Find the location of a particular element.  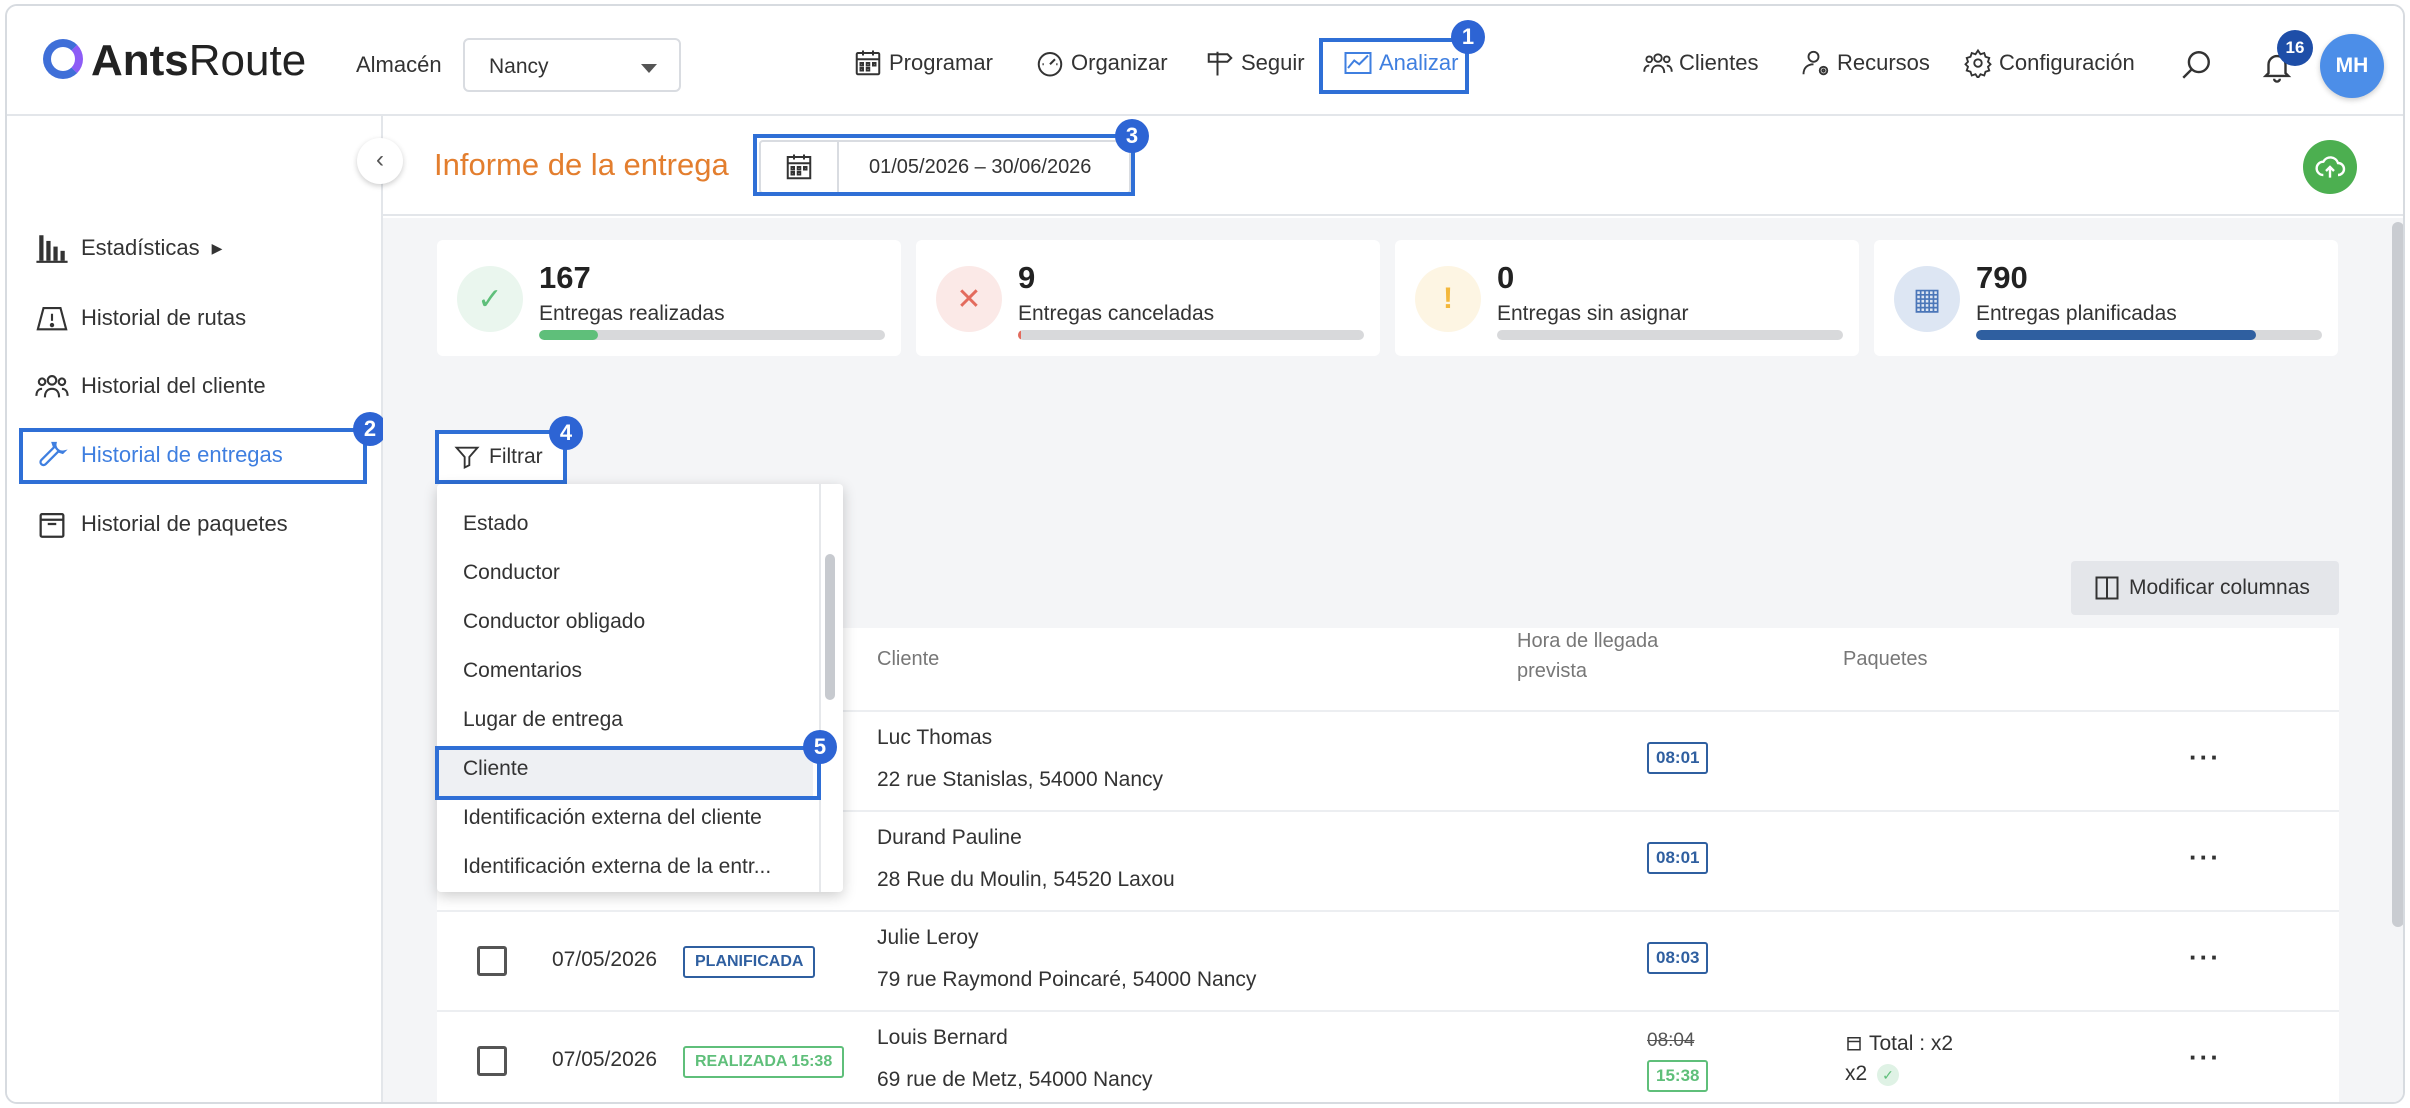

arrival-time: 08:03 is located at coordinates (1678, 958).